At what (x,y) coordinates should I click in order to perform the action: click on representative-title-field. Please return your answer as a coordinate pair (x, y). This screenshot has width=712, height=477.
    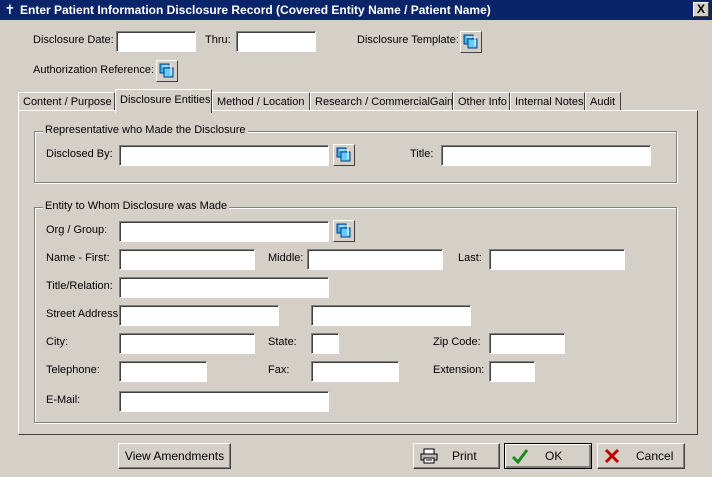
    Looking at the image, I should click on (546, 155).